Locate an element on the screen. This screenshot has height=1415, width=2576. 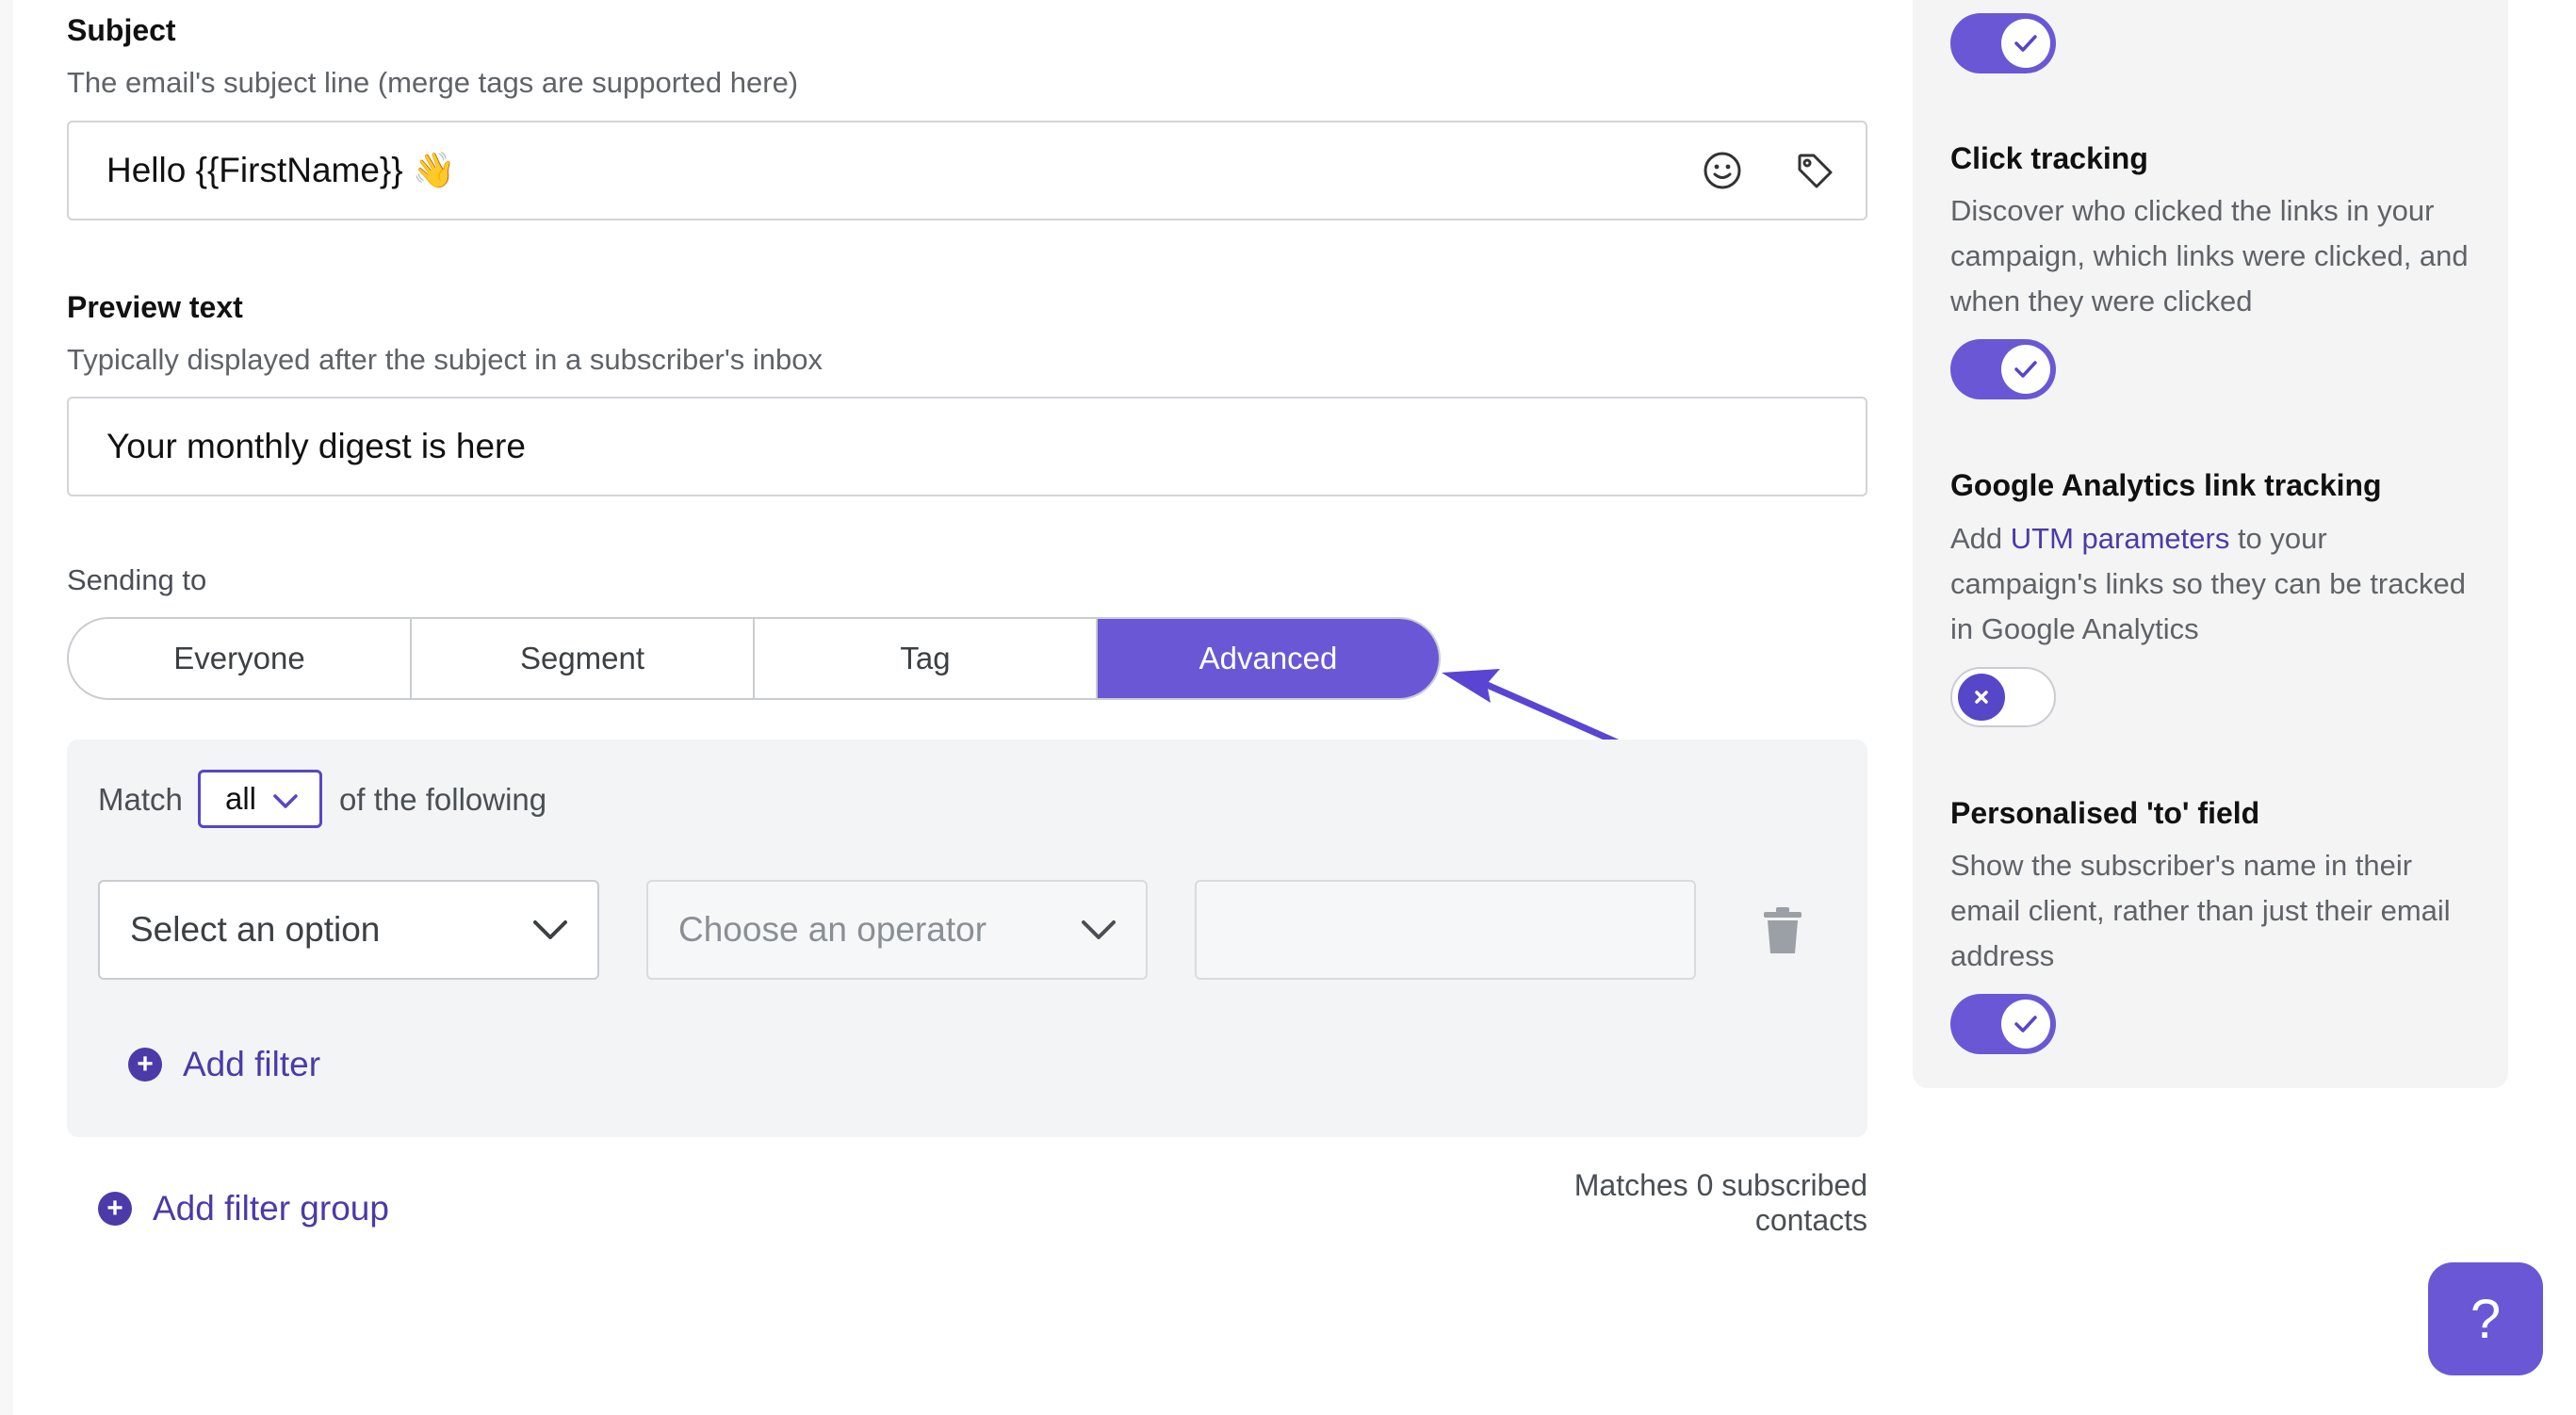
sending-to-label: Sending to is located at coordinates (137, 579).